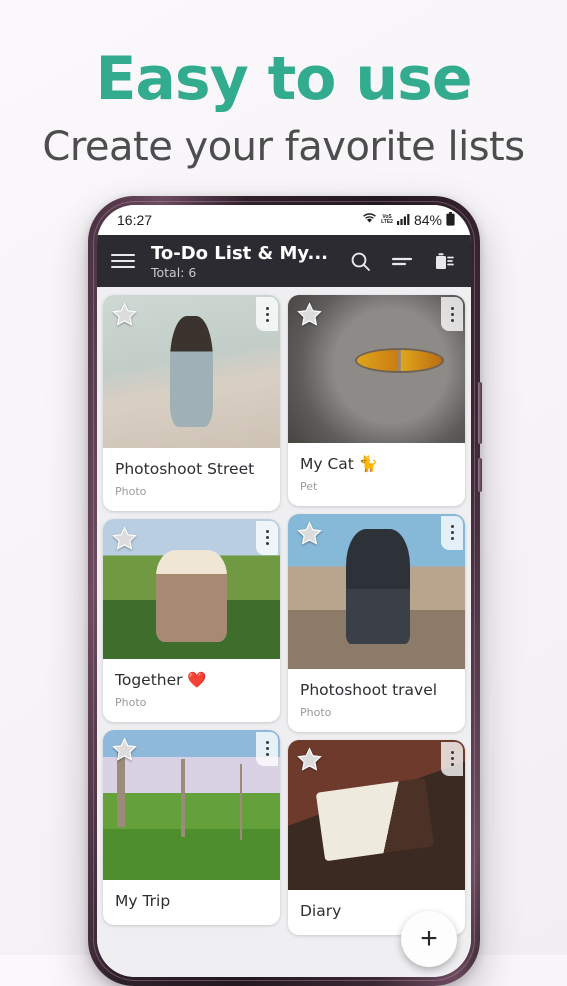  I want to click on status-bar: 16:27 VoS LTE2 84%, so click(284, 220).